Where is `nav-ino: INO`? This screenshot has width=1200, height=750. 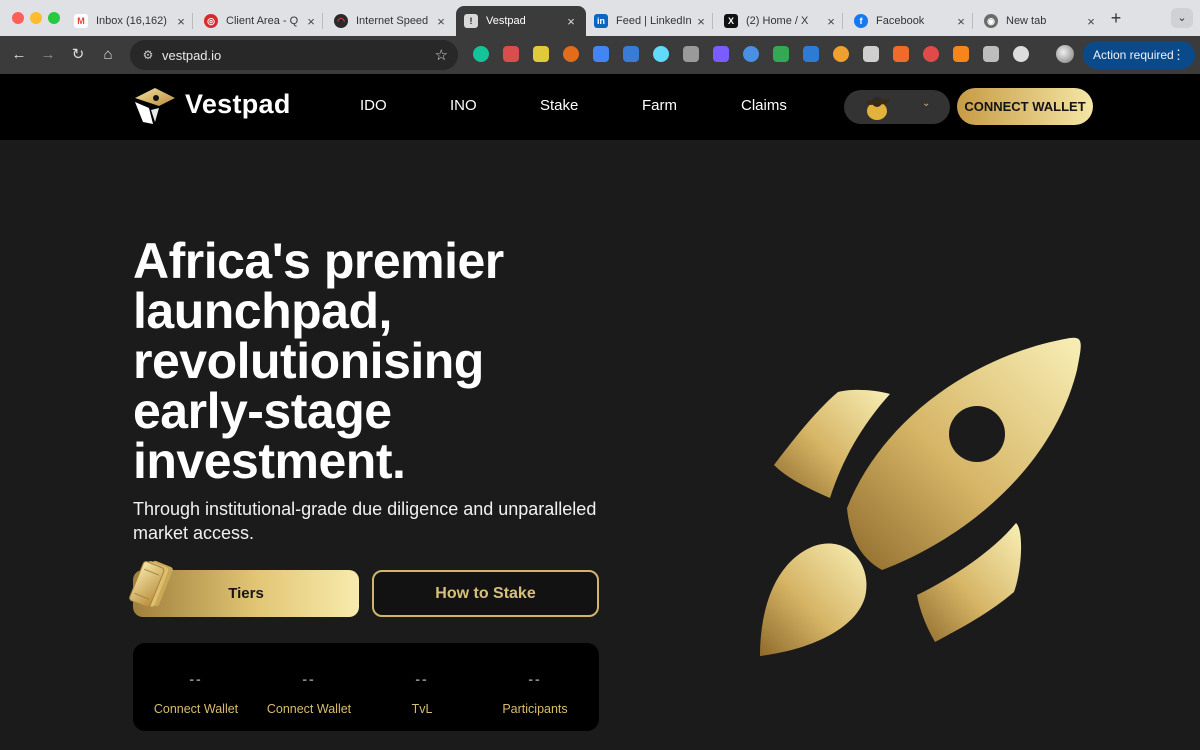
nav-ino: INO is located at coordinates (463, 105).